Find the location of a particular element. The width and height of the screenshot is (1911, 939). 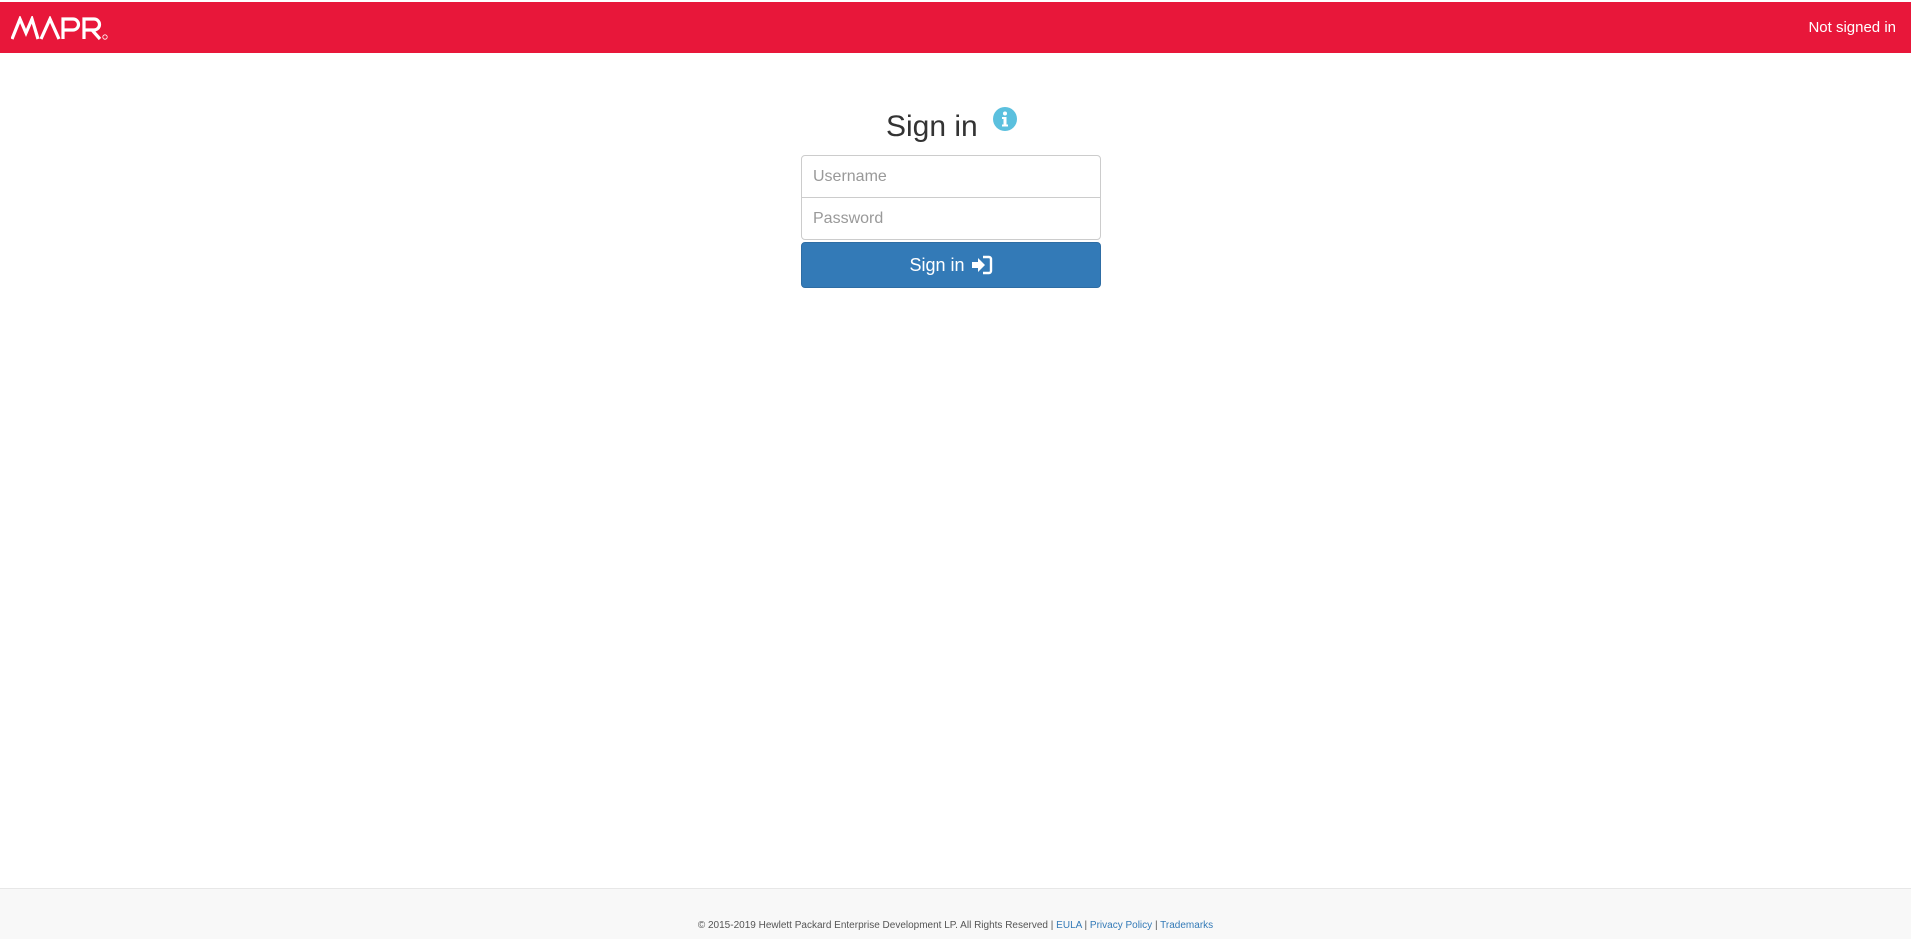

signin-title-row: Sign in is located at coordinates (951, 130).